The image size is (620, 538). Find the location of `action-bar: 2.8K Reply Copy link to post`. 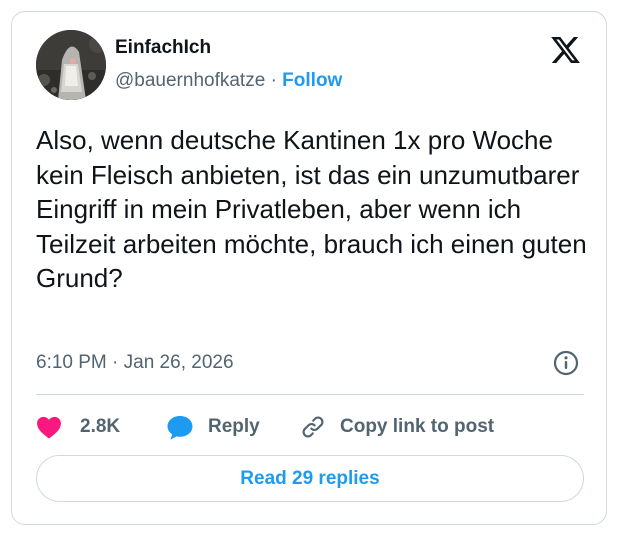

action-bar: 2.8K Reply Copy link to post is located at coordinates (310, 427).